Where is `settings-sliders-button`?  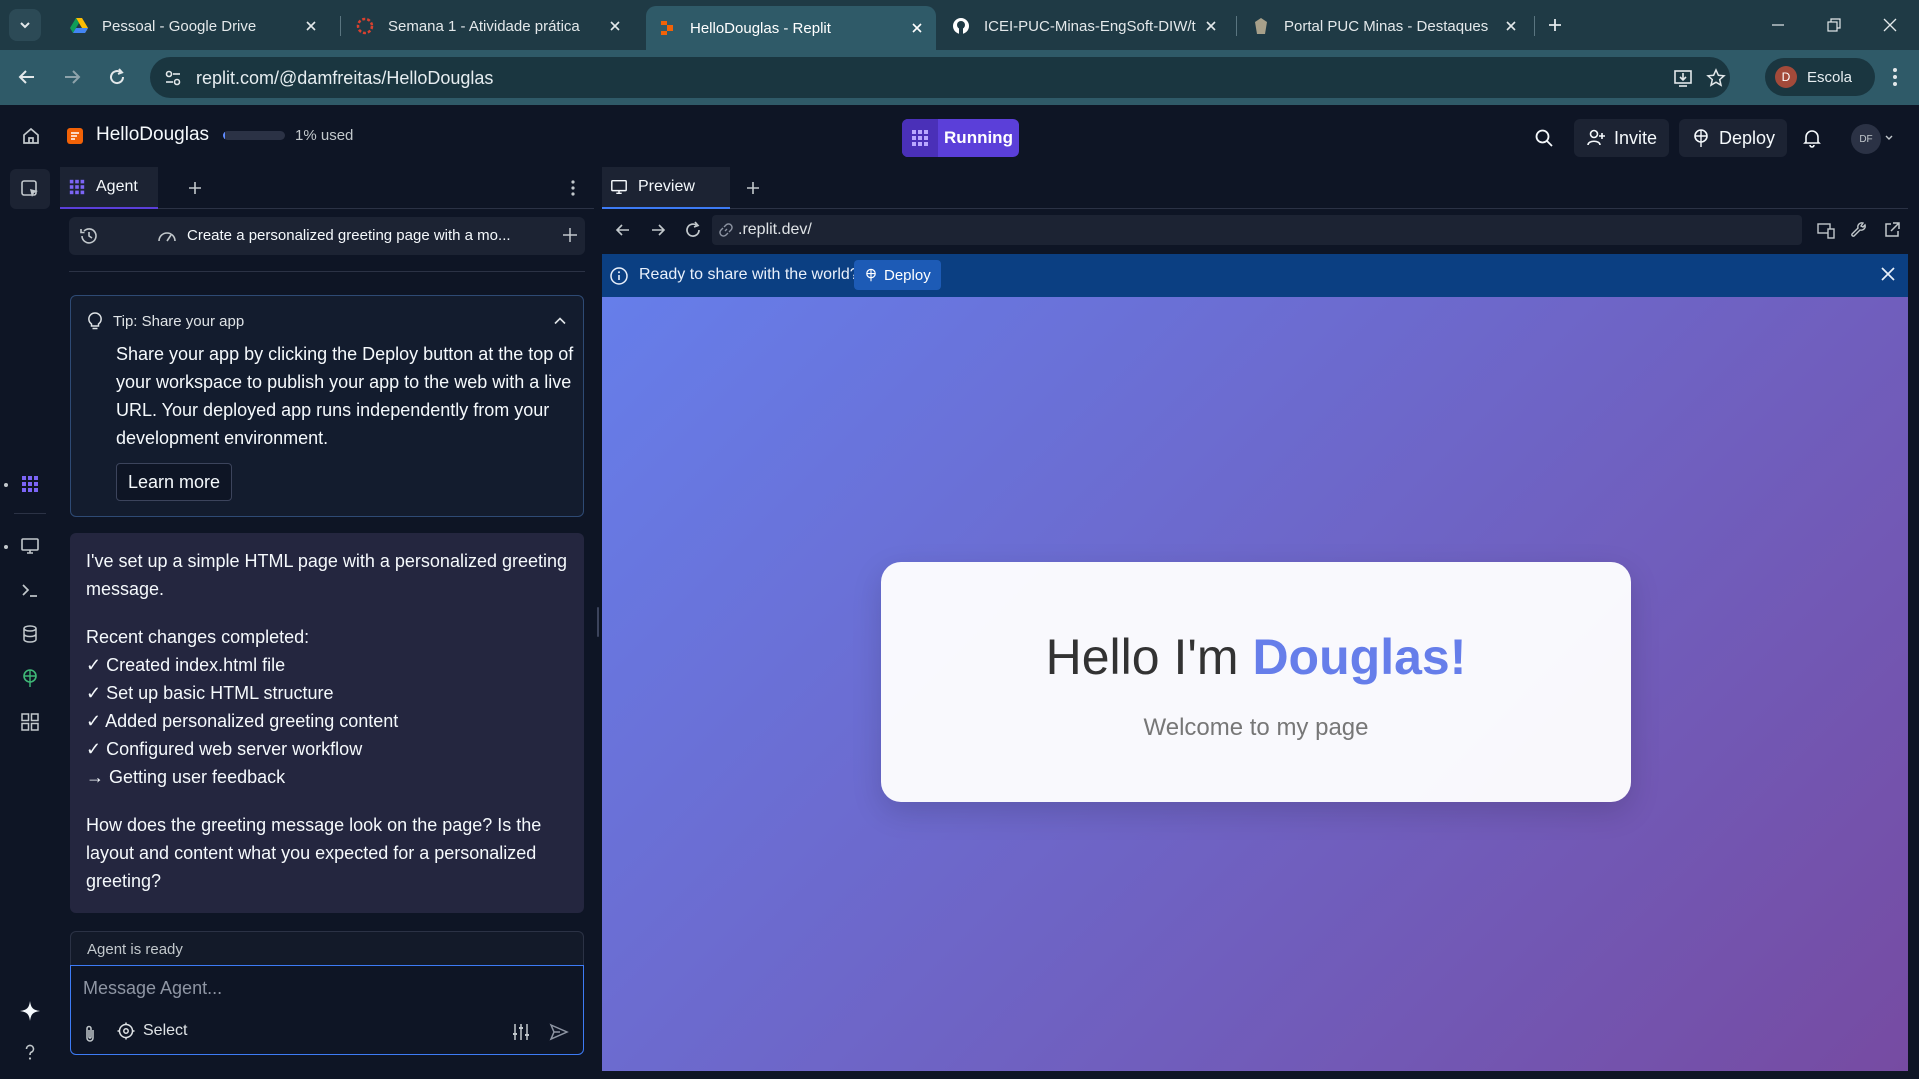
settings-sliders-button is located at coordinates (521, 1032).